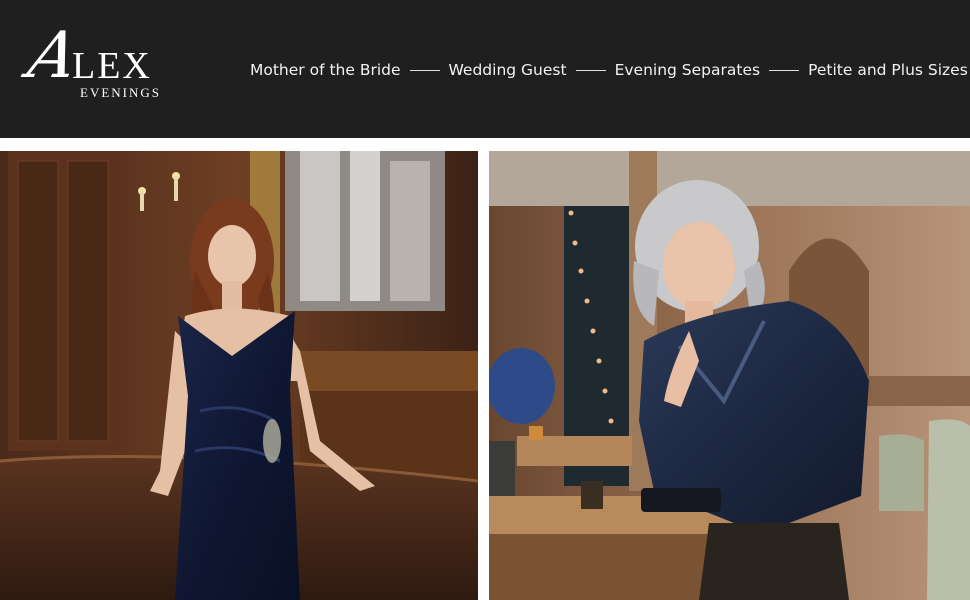 The width and height of the screenshot is (970, 600). I want to click on logo-subtitle: EVENINGS, so click(120, 92).